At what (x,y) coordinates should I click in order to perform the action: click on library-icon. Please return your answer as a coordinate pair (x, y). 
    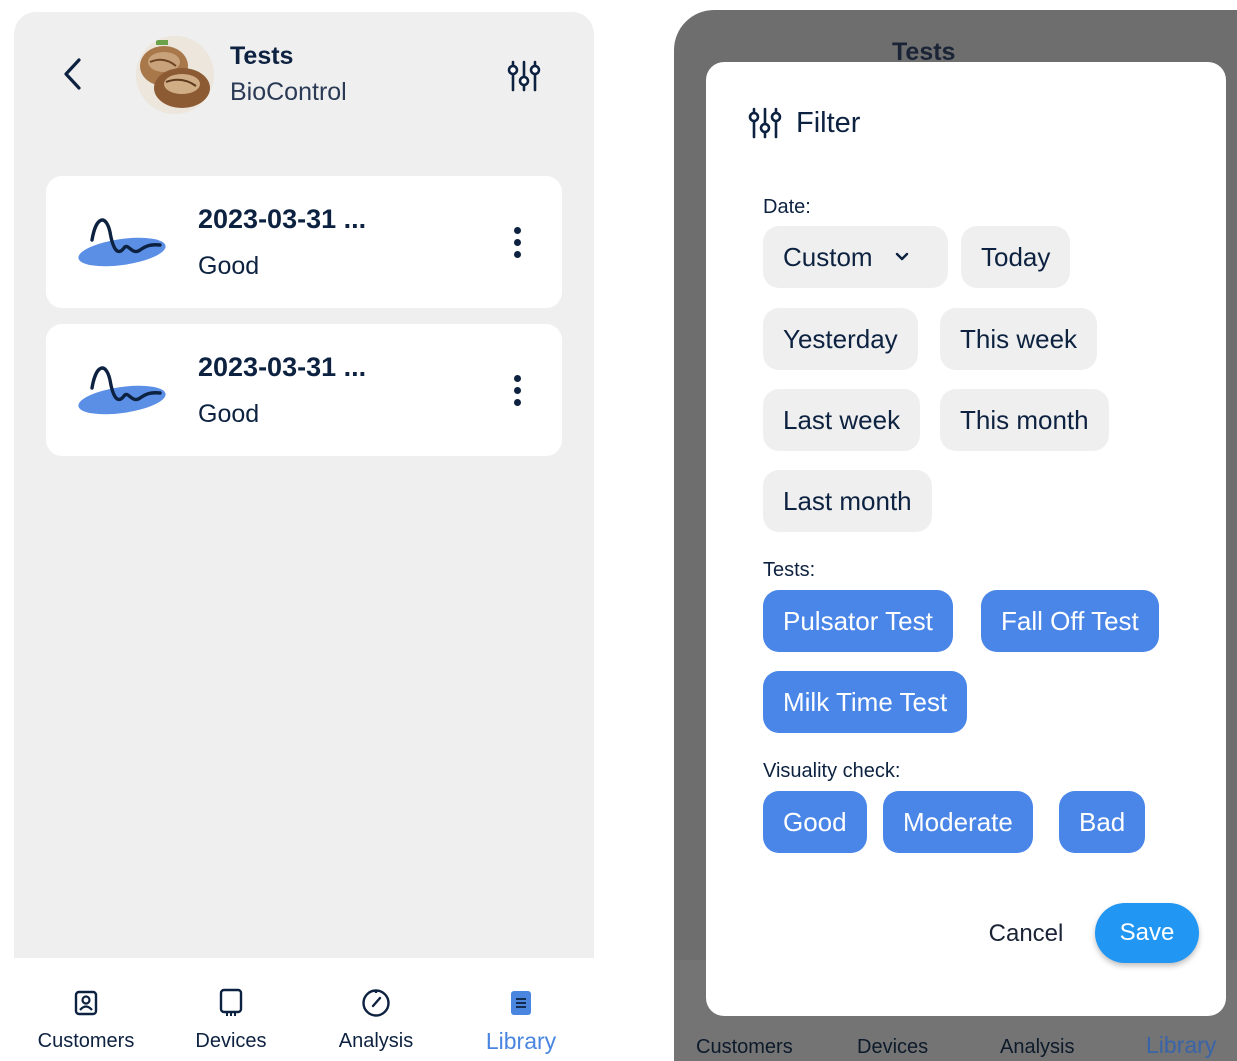
    Looking at the image, I should click on (521, 1003).